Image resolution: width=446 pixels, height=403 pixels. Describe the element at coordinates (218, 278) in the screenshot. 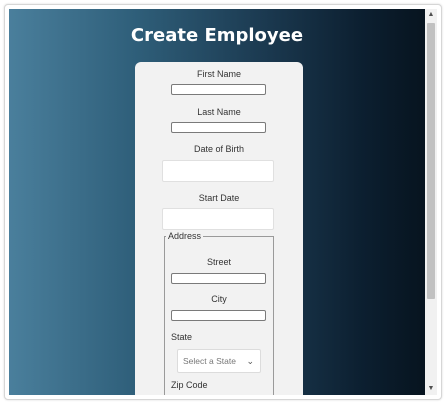

I see `street-input` at that location.